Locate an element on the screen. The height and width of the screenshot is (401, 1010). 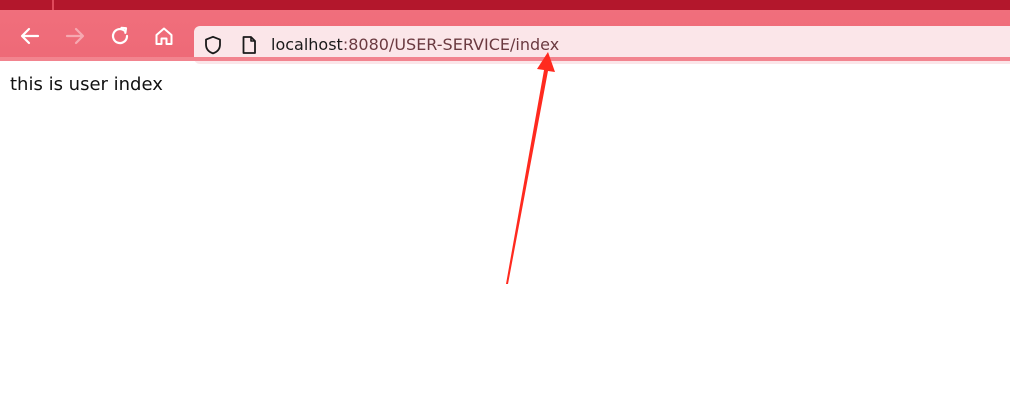
toolbar-bottom-edge is located at coordinates (505, 59).